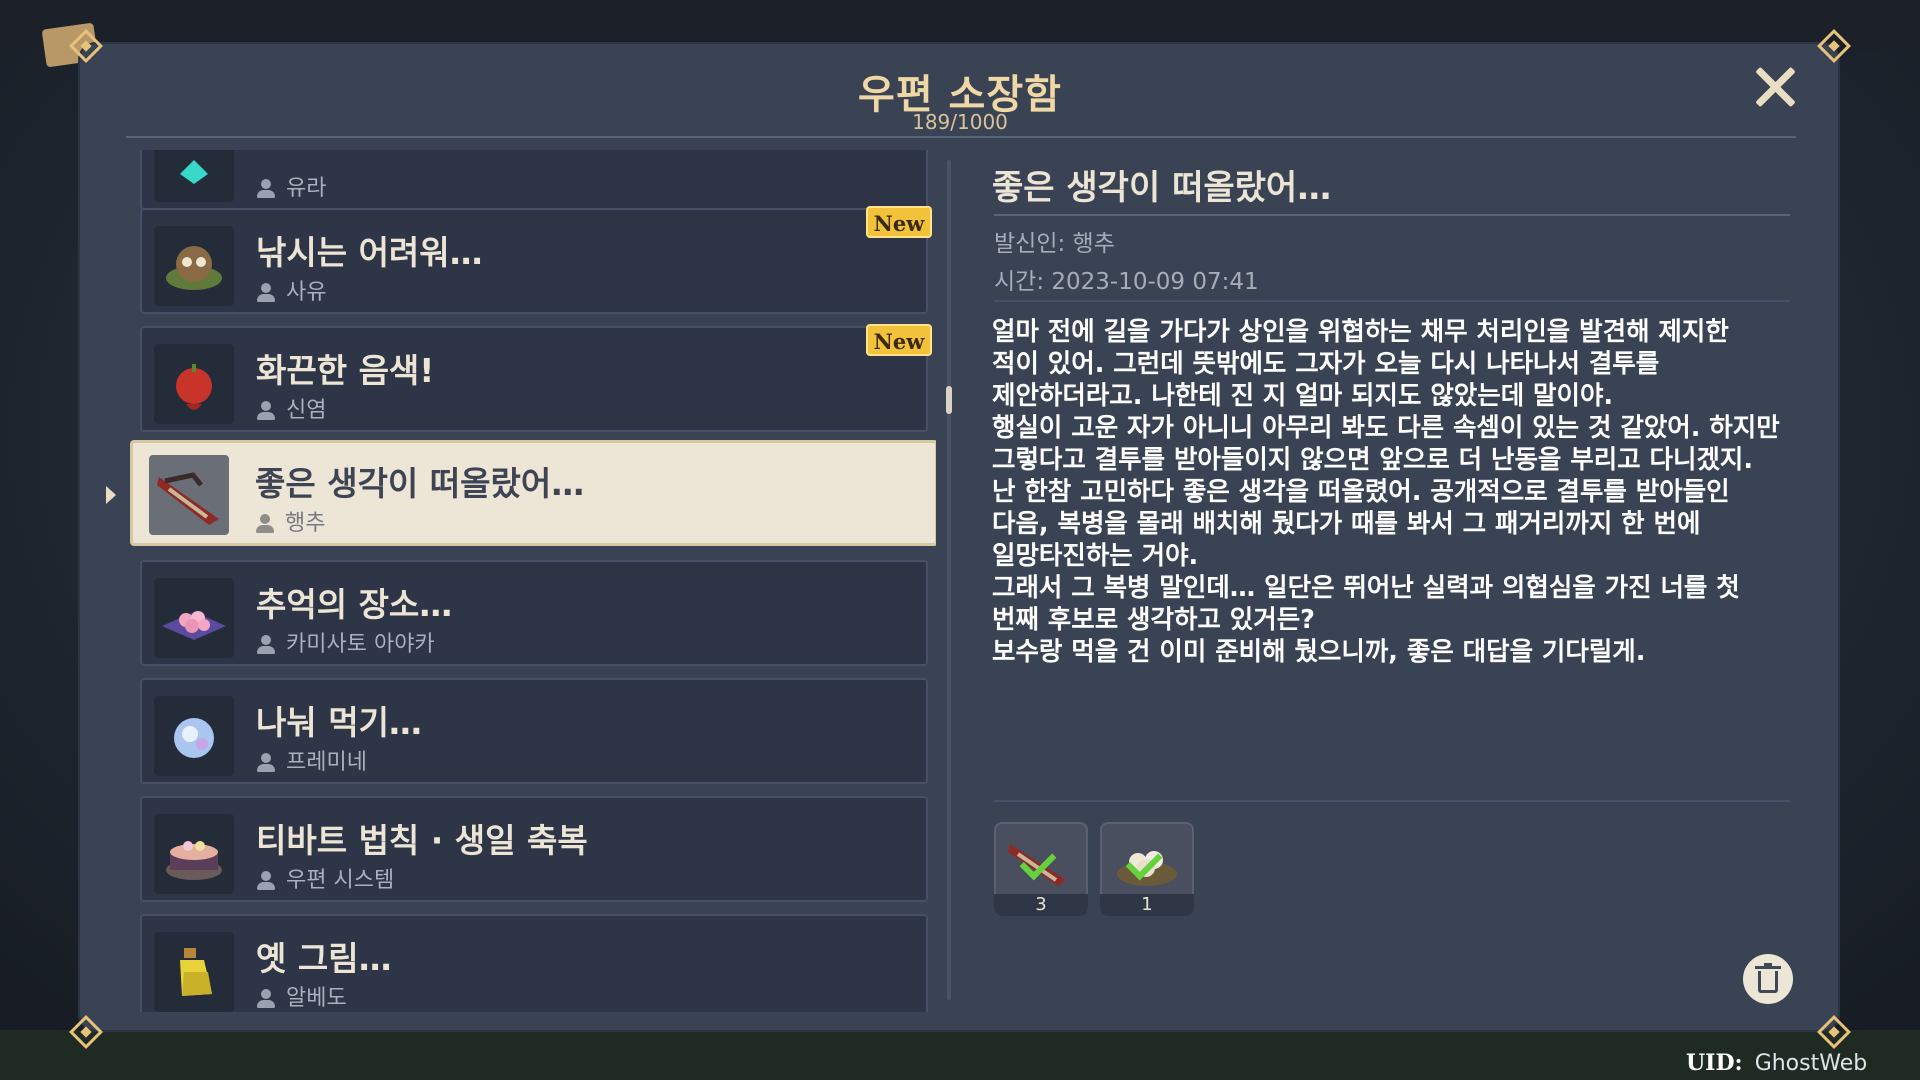 This screenshot has width=1920, height=1080. I want to click on mail-title: 티바트 법칙 · 생일 축복, so click(422, 840).